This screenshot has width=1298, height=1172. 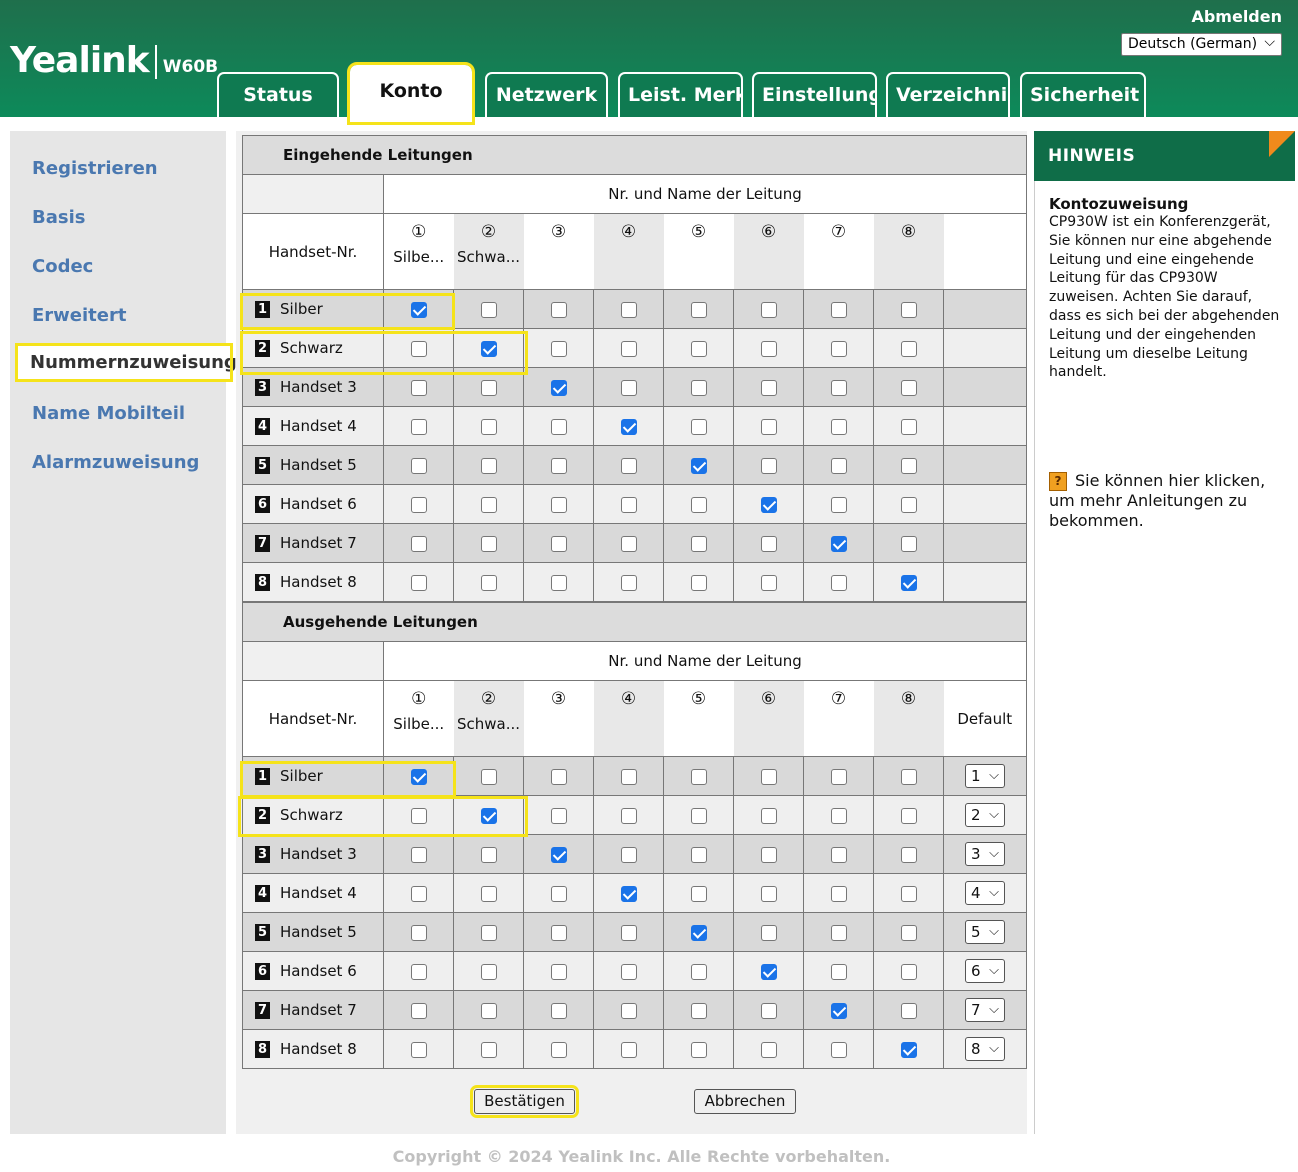 What do you see at coordinates (985, 893) in the screenshot?
I see `default-line-select: 4 ⌵` at bounding box center [985, 893].